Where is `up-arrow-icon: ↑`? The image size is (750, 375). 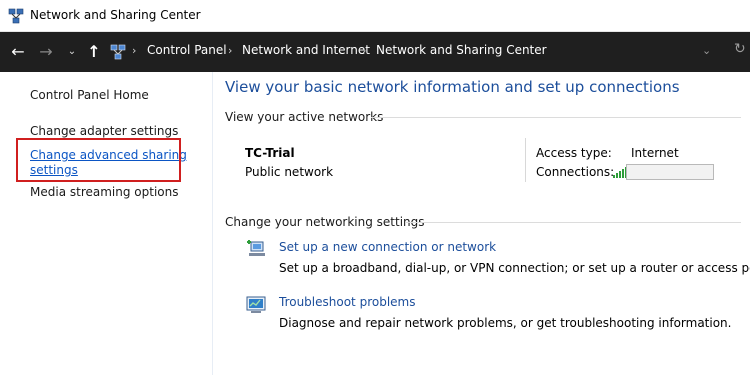 up-arrow-icon: ↑ is located at coordinates (94, 52).